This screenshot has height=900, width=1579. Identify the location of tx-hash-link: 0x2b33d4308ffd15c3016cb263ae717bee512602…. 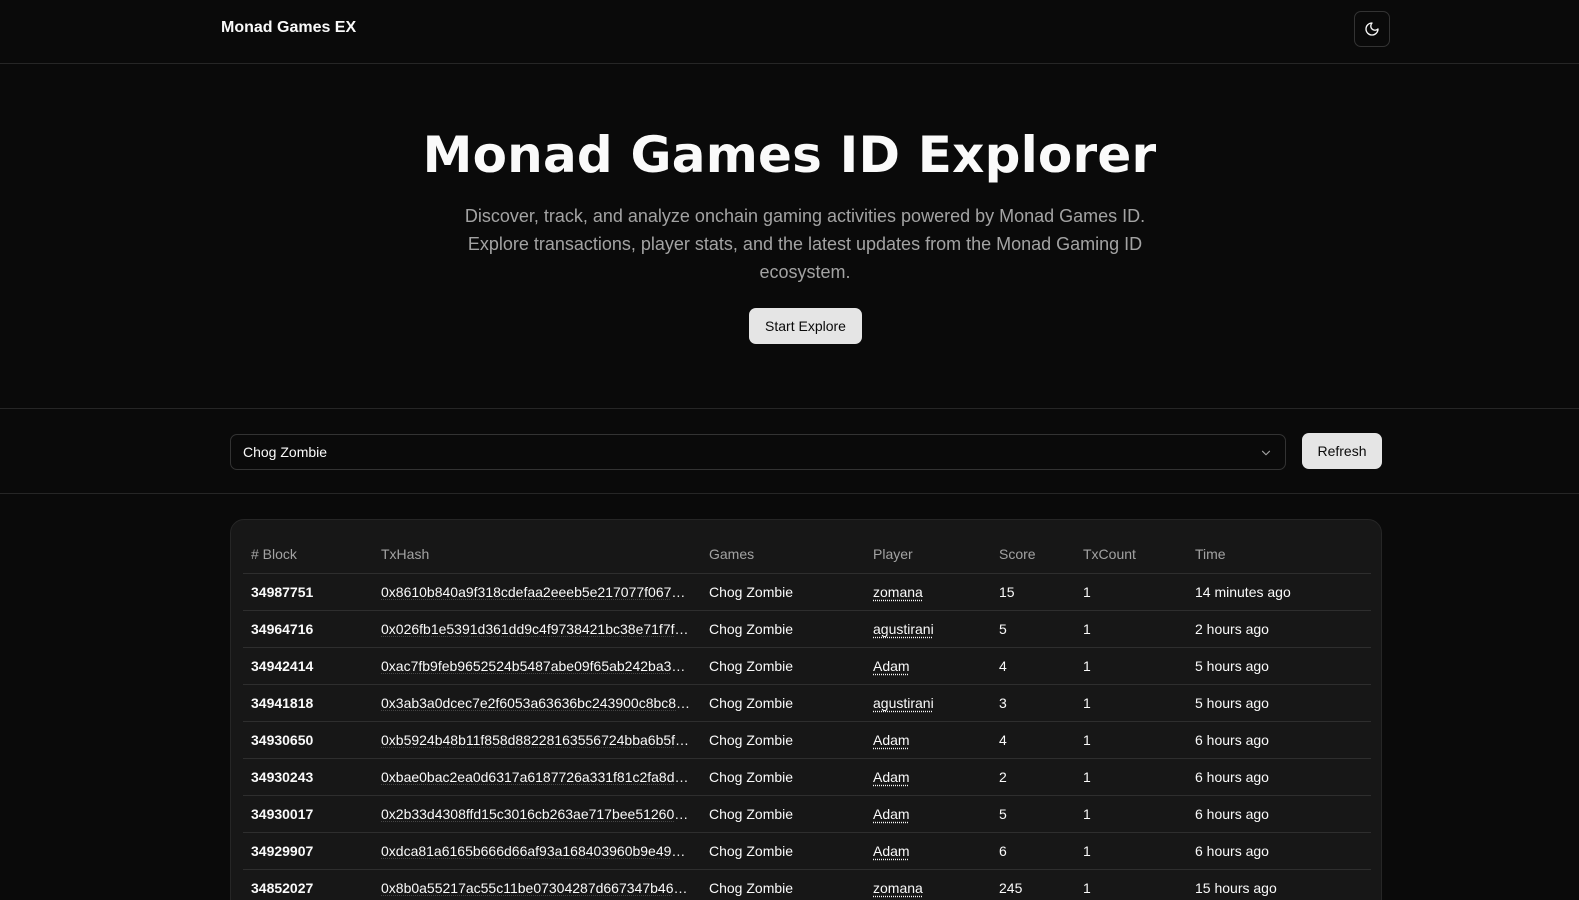
(536, 814).